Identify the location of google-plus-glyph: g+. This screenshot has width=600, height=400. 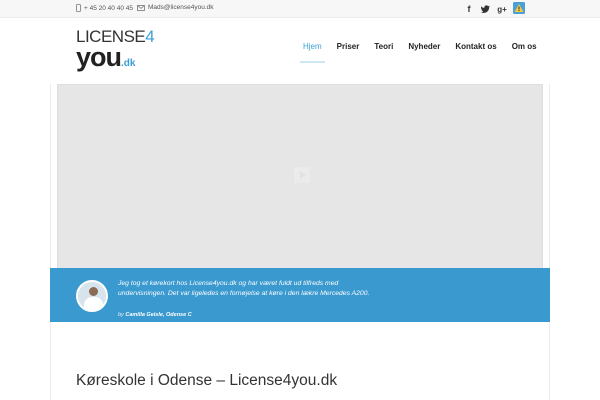
(502, 9).